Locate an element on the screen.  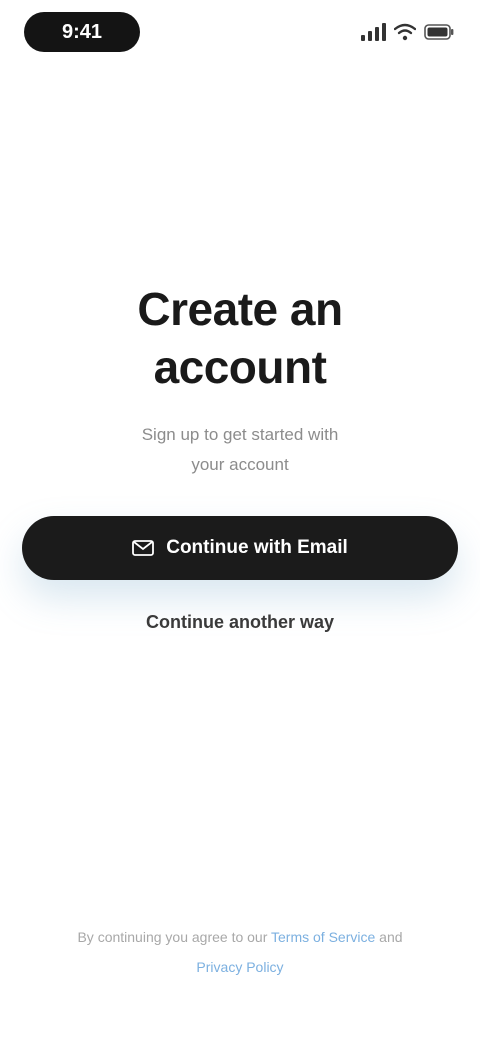
page-title: Create an account is located at coordinates (240, 338).